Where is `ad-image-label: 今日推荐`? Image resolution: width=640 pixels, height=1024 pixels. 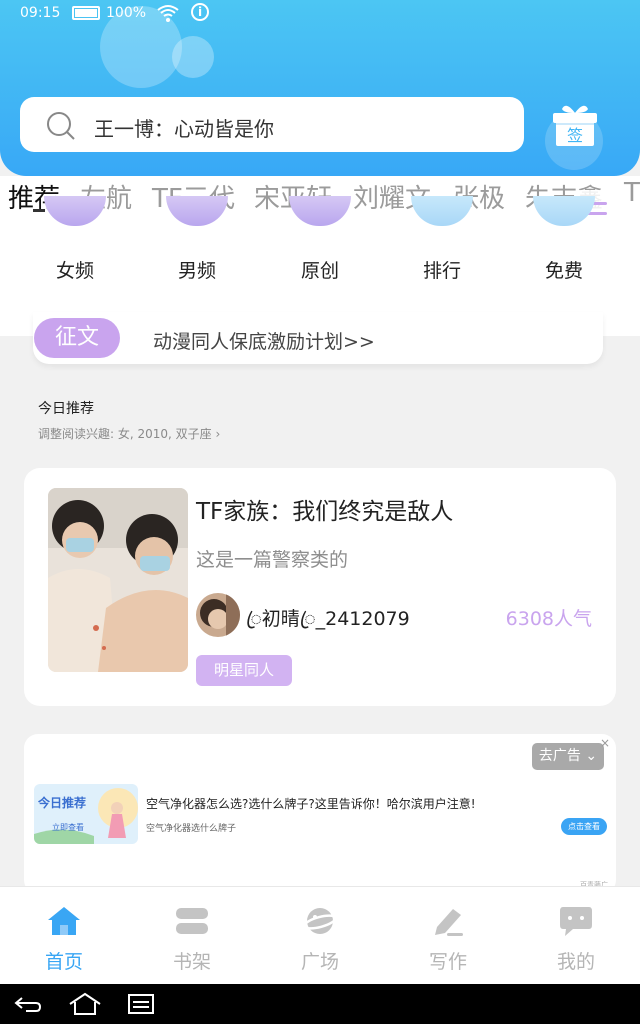
ad-image-label: 今日推荐 is located at coordinates (62, 803).